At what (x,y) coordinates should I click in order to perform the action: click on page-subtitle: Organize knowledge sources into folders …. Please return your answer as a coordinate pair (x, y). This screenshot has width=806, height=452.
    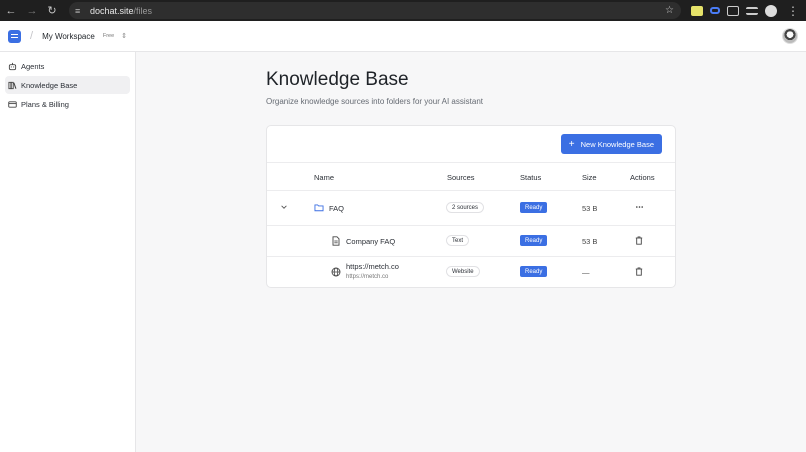
    Looking at the image, I should click on (374, 101).